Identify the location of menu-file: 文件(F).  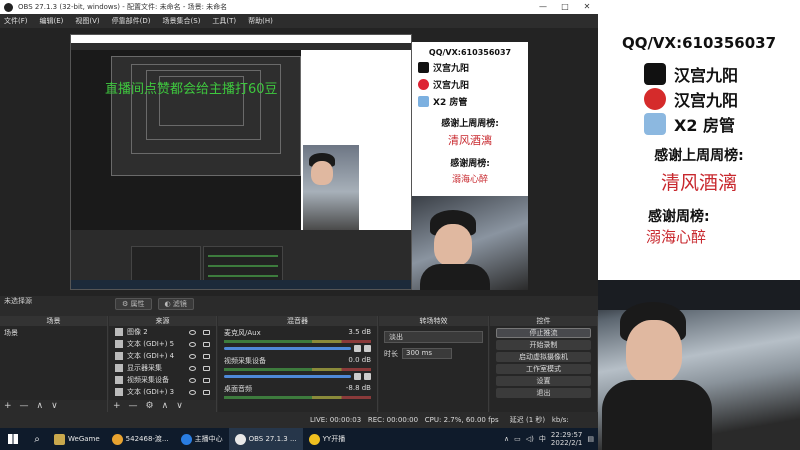
(16, 21).